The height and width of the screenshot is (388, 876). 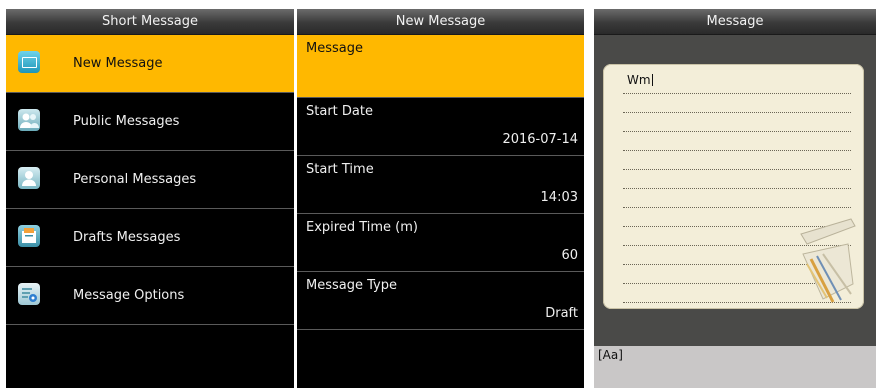 I want to click on field-label: Message Type, so click(x=351, y=285).